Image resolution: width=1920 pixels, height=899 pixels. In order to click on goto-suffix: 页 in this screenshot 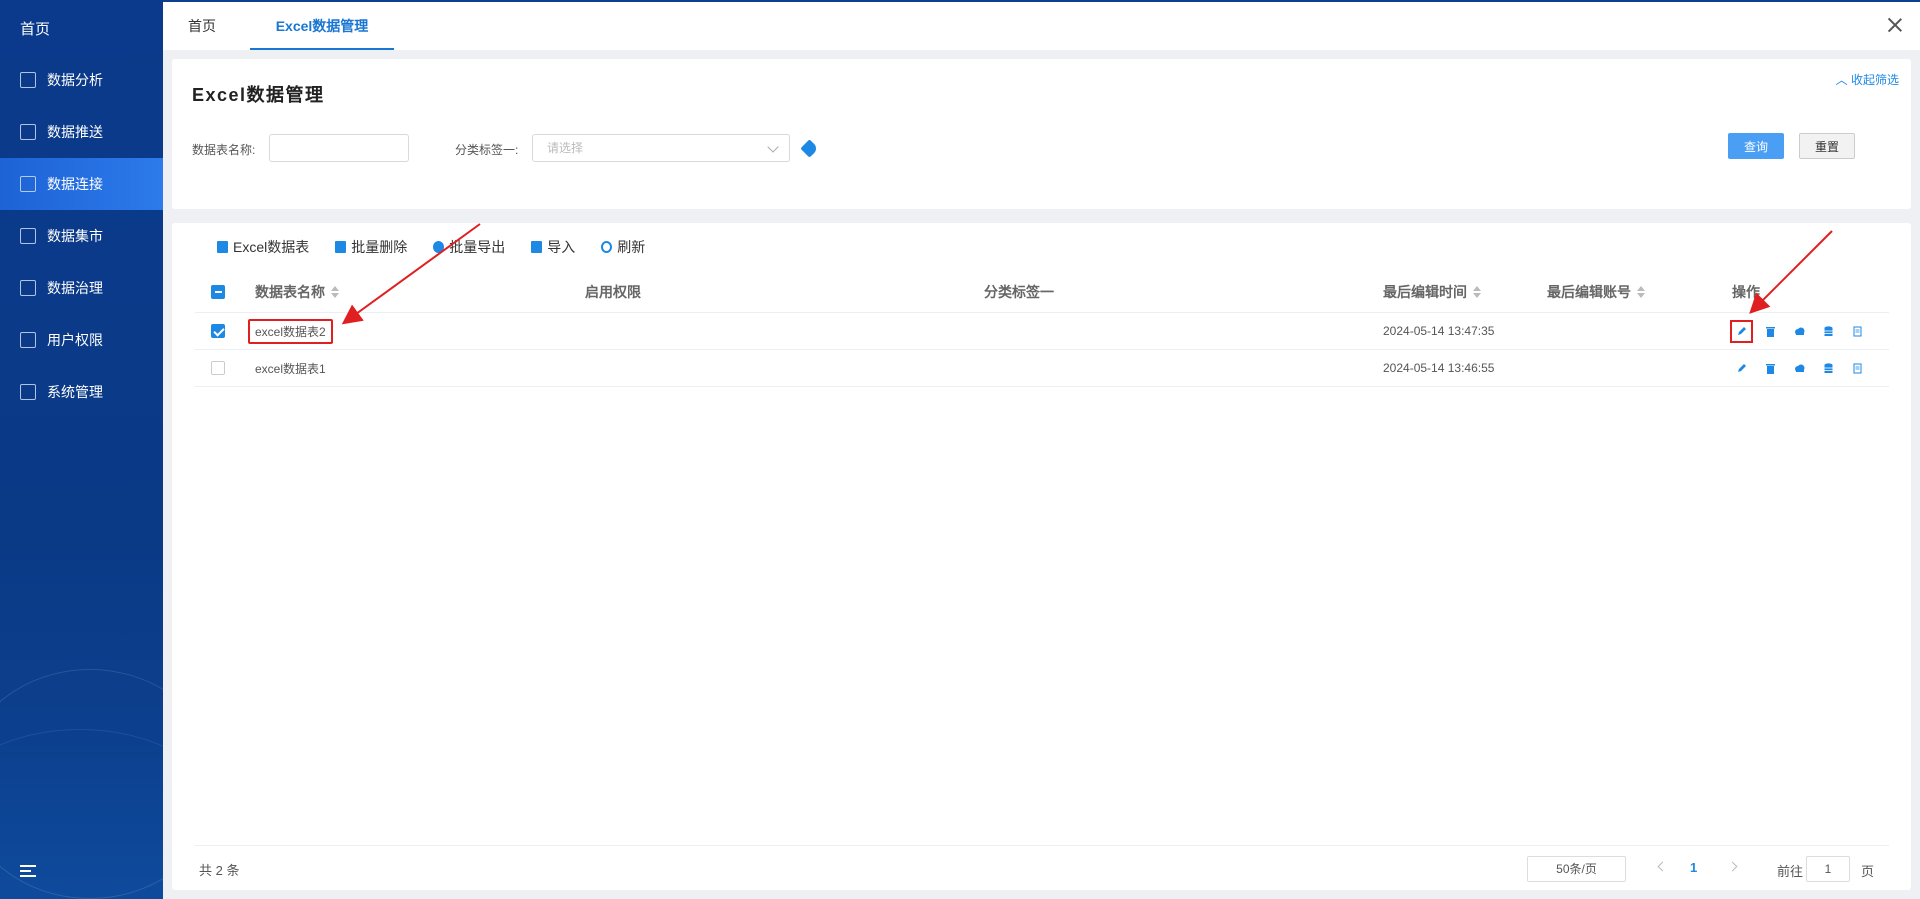, I will do `click(1868, 871)`.